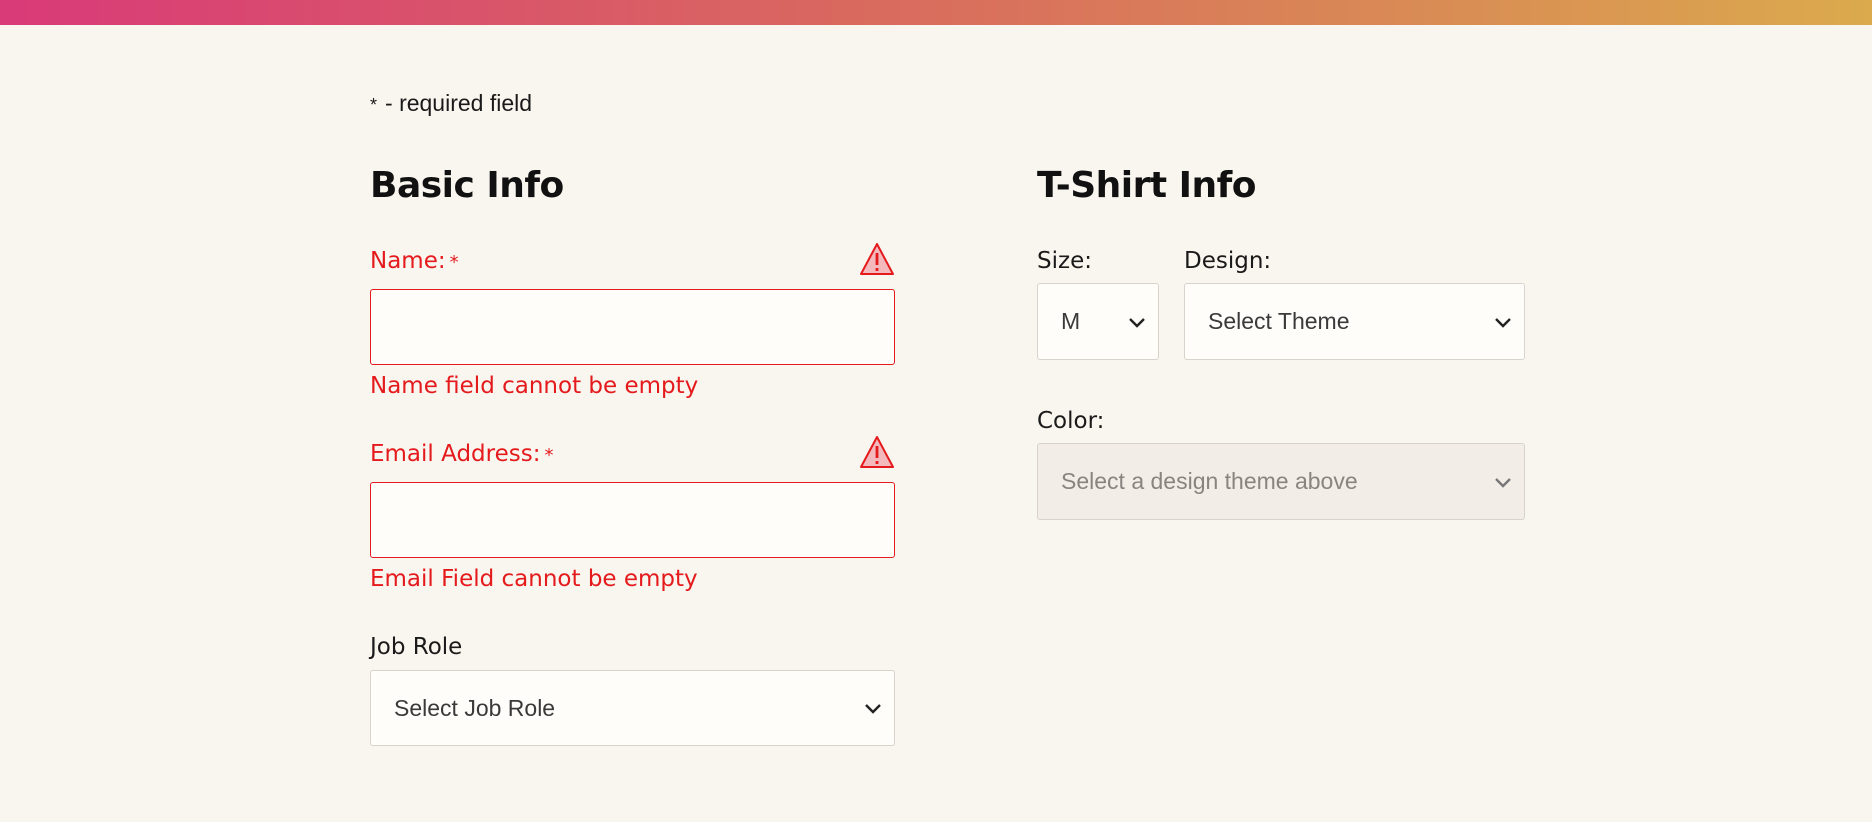  What do you see at coordinates (632, 327) in the screenshot?
I see `name-input` at bounding box center [632, 327].